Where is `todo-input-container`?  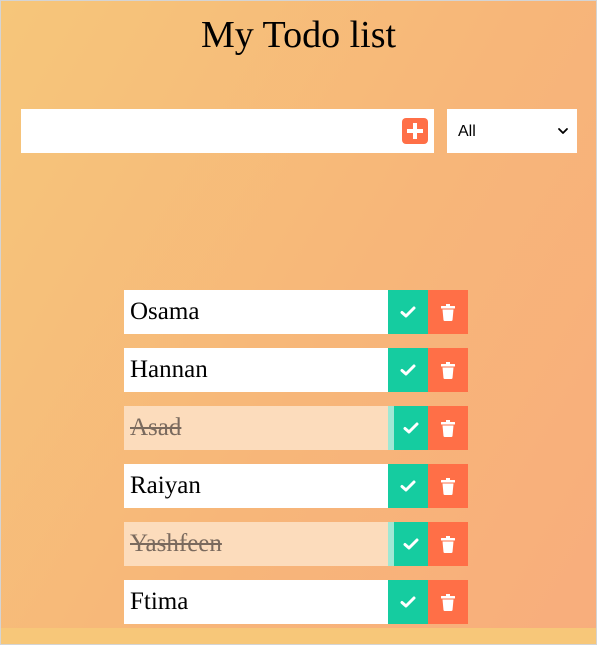 todo-input-container is located at coordinates (227, 131).